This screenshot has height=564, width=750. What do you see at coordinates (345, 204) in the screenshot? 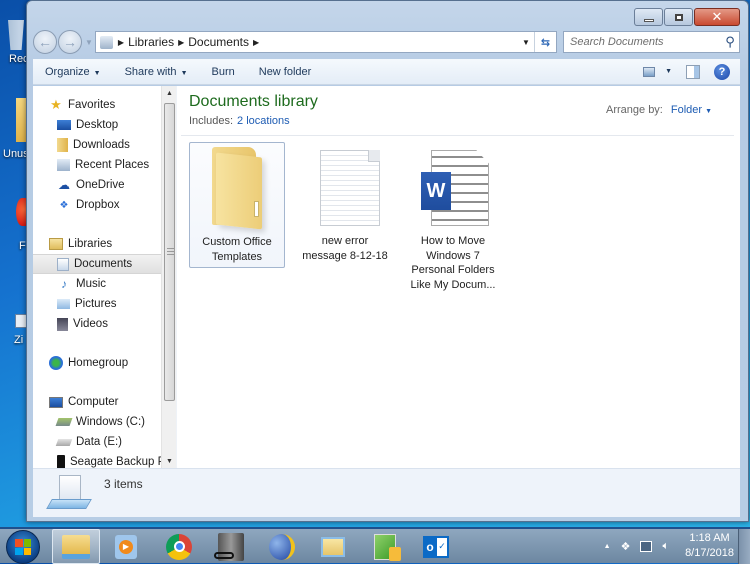
I see `file-item-text: new error message 8-12-18` at bounding box center [345, 204].